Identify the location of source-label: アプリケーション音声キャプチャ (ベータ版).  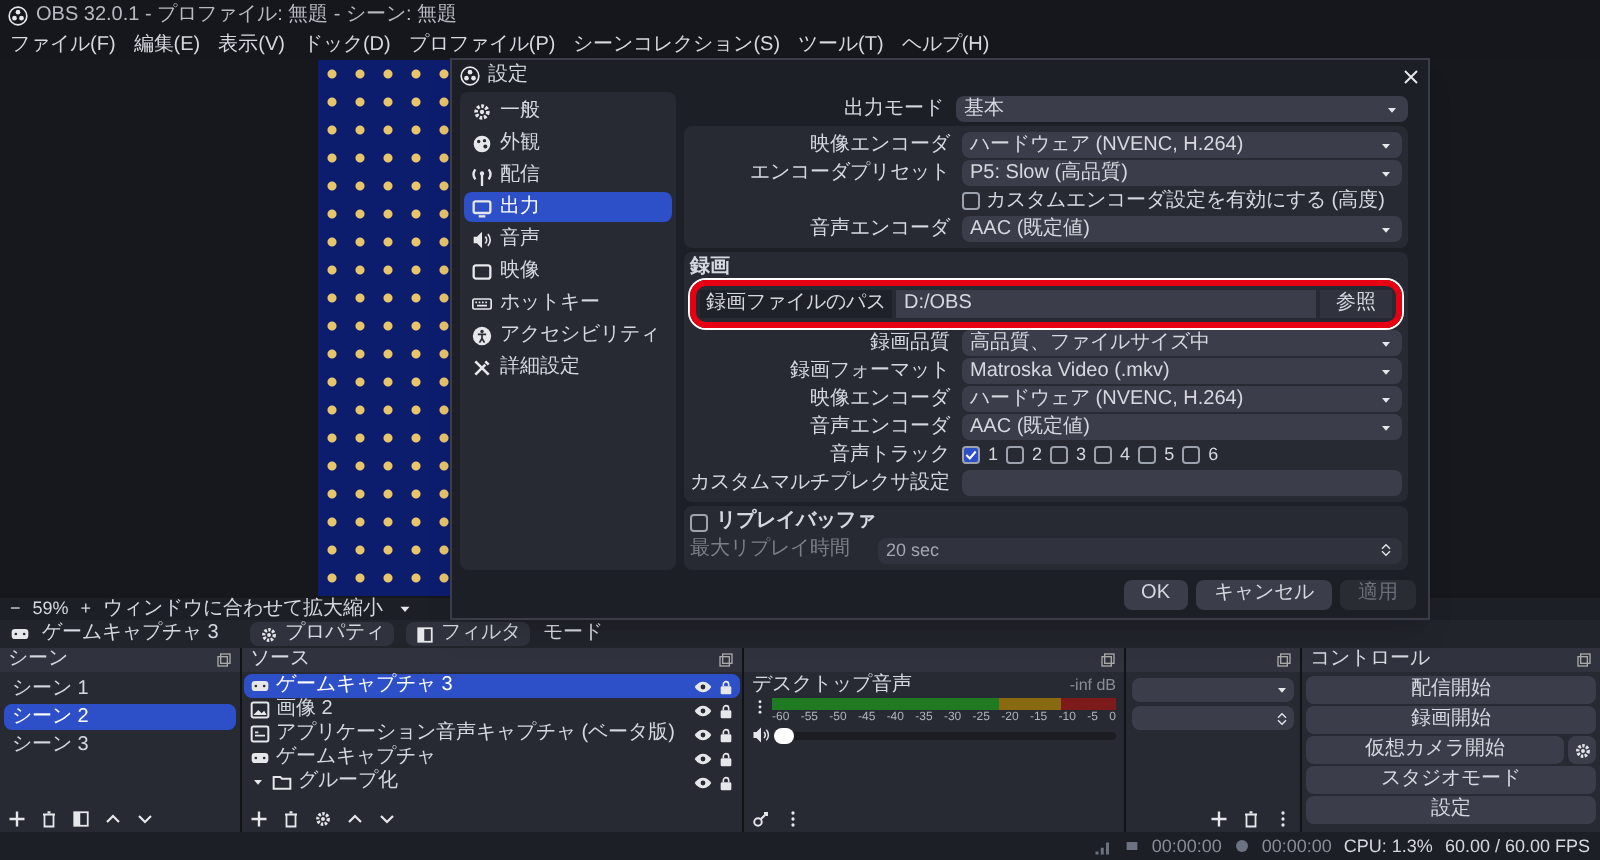
(476, 734).